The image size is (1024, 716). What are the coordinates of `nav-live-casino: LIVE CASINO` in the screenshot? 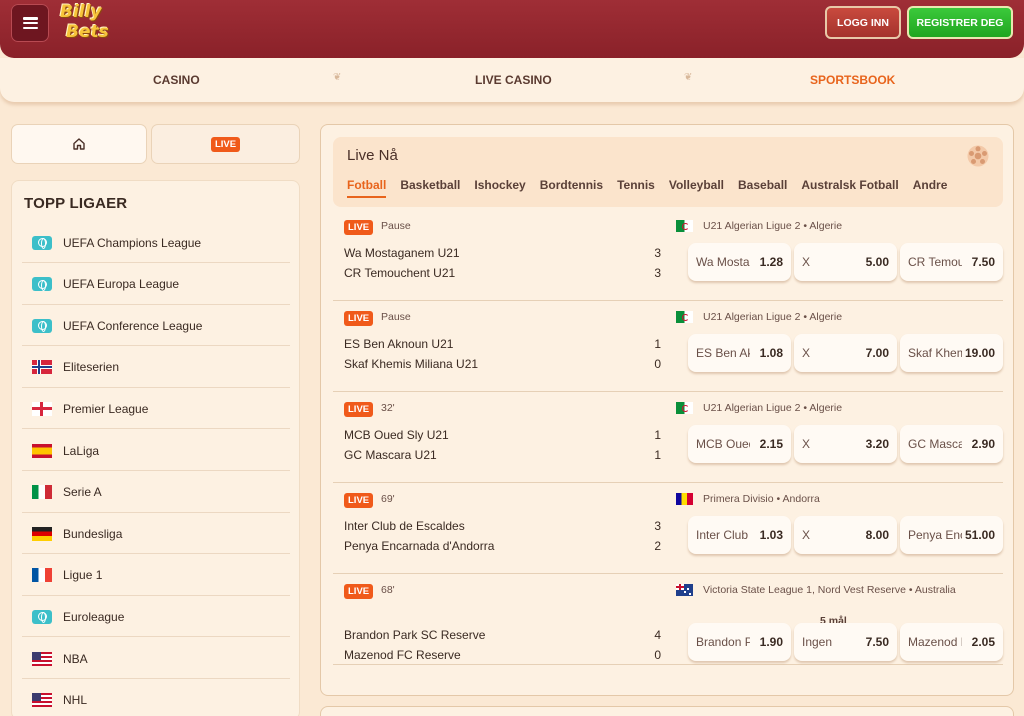 It's located at (513, 80).